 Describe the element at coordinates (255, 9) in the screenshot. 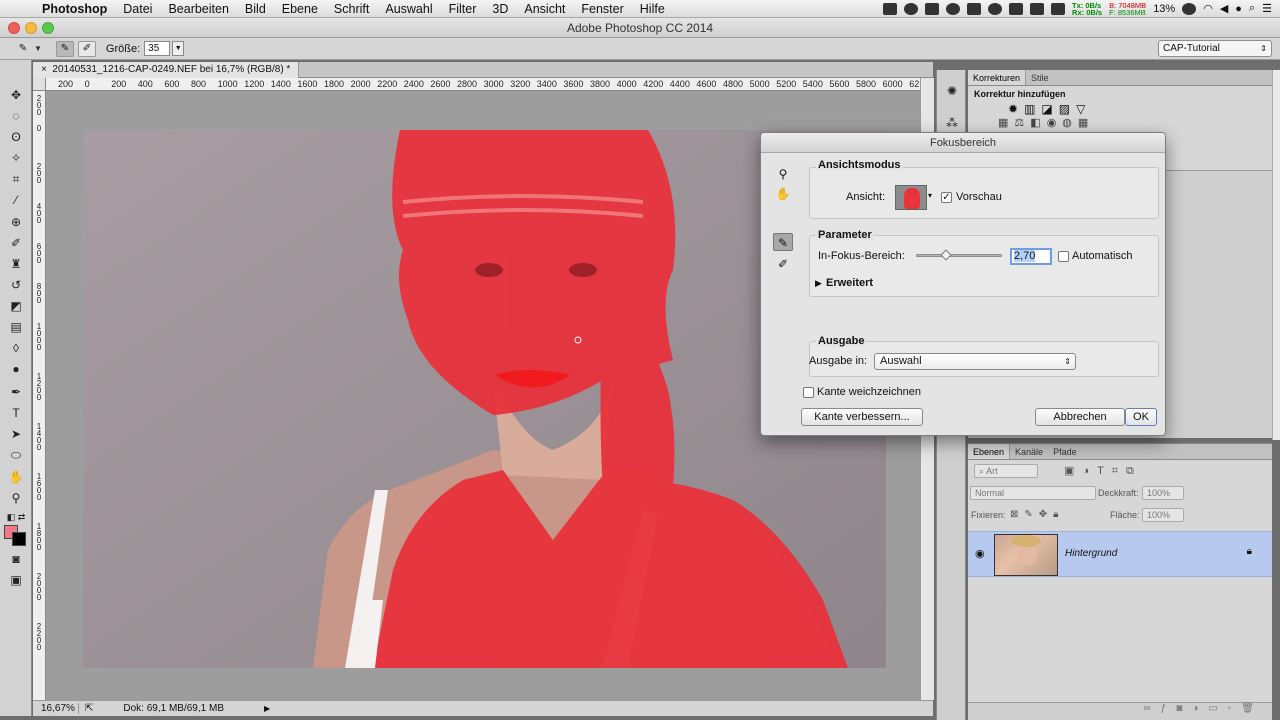

I see `menu-bild: Bild` at that location.